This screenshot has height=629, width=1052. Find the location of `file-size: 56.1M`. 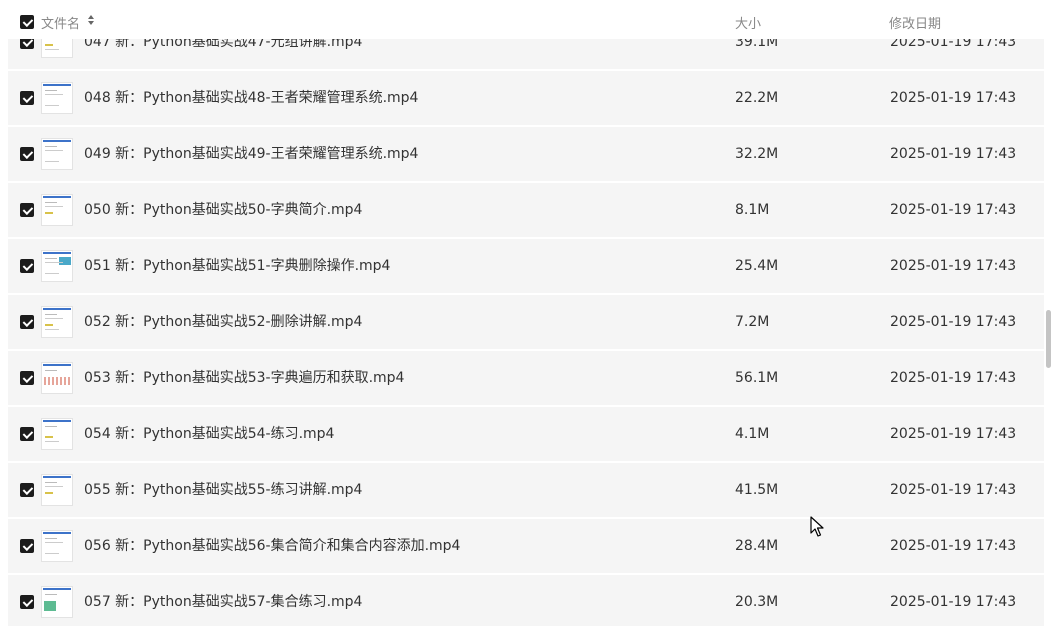

file-size: 56.1M is located at coordinates (757, 378).